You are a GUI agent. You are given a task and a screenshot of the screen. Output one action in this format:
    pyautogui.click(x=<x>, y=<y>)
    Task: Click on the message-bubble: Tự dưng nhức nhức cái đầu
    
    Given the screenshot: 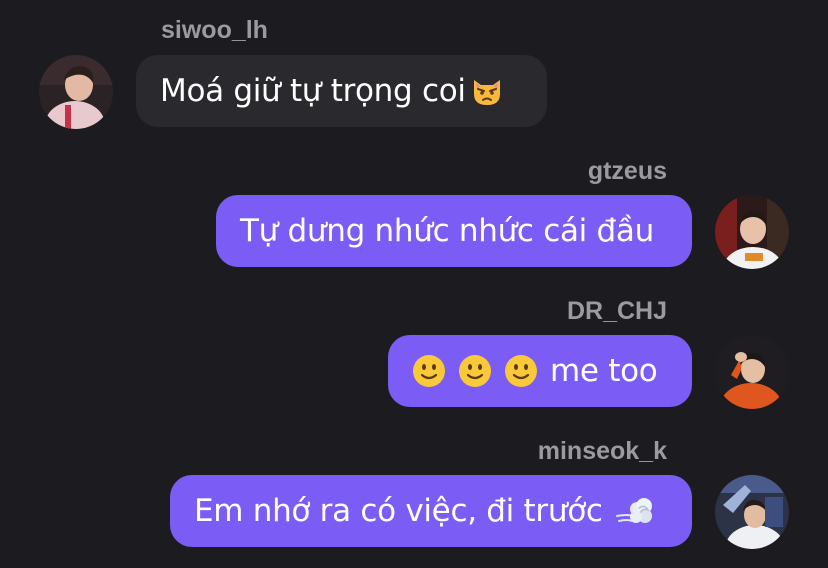 What is the action you would take?
    pyautogui.click(x=454, y=231)
    